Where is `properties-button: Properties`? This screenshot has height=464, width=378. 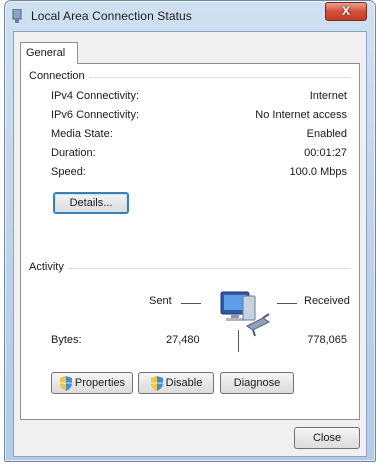 properties-button: Properties is located at coordinates (92, 383).